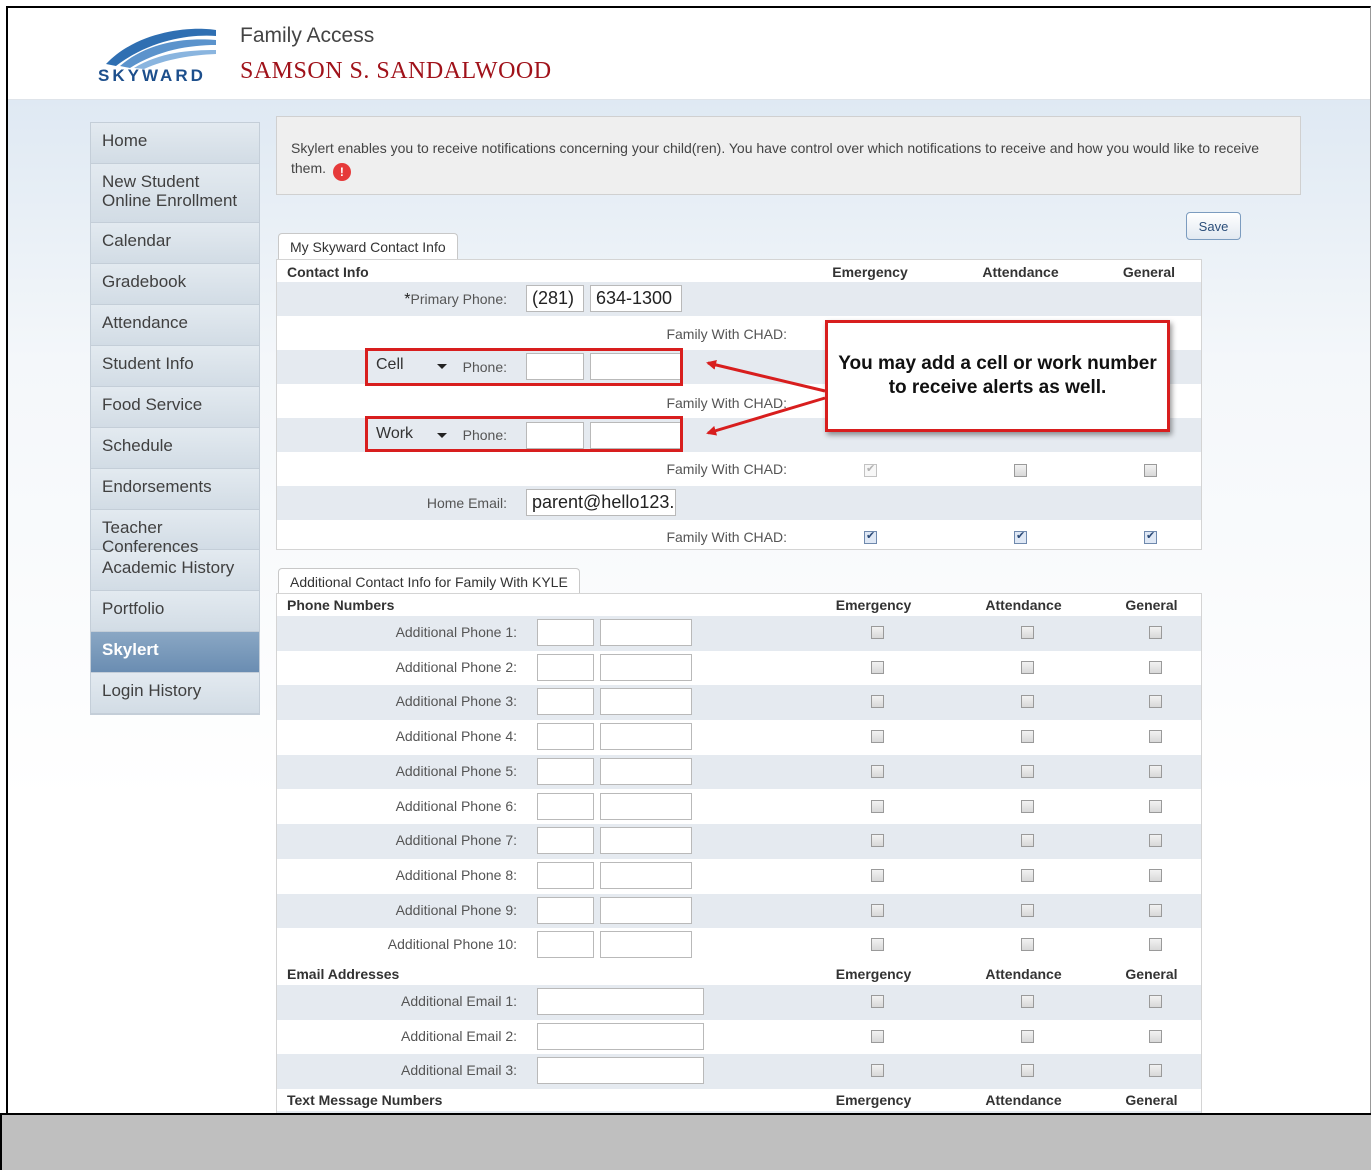 This screenshot has height=1170, width=1371. I want to click on additional-phone-row: Additional Phone 3:, so click(739, 703).